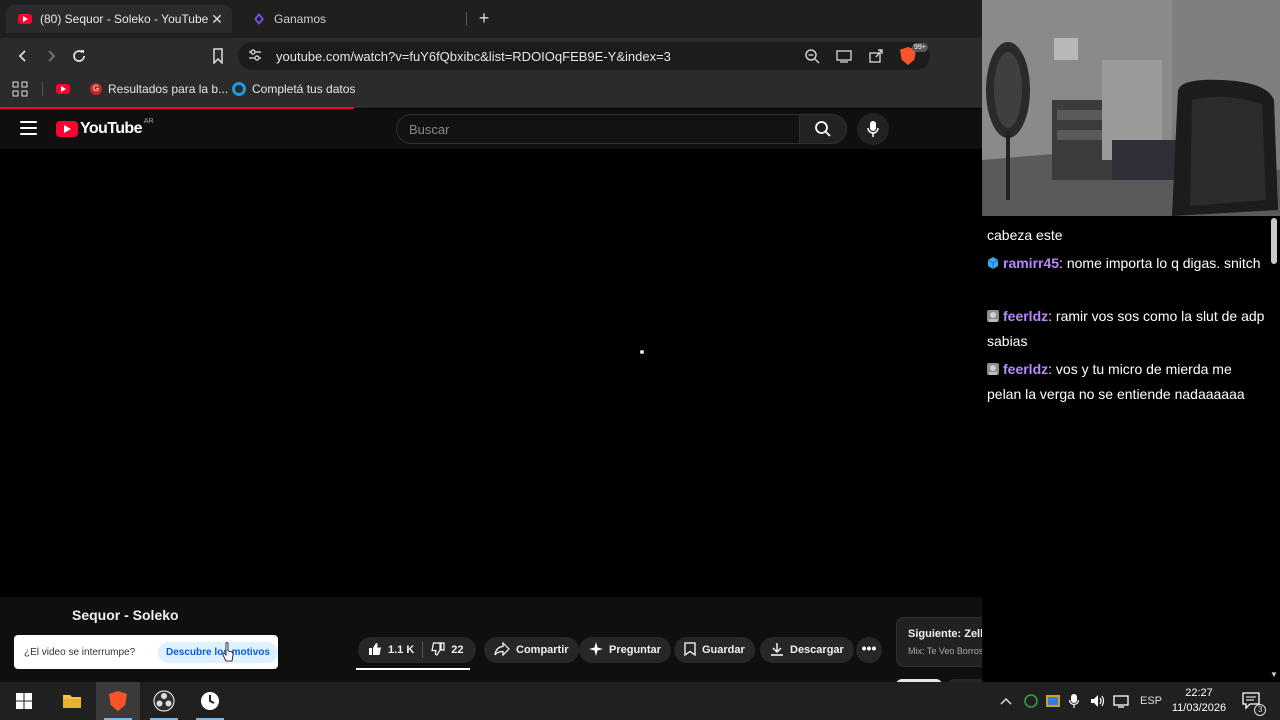 This screenshot has width=1280, height=720. What do you see at coordinates (20, 89) in the screenshot?
I see `apps-grid-icon` at bounding box center [20, 89].